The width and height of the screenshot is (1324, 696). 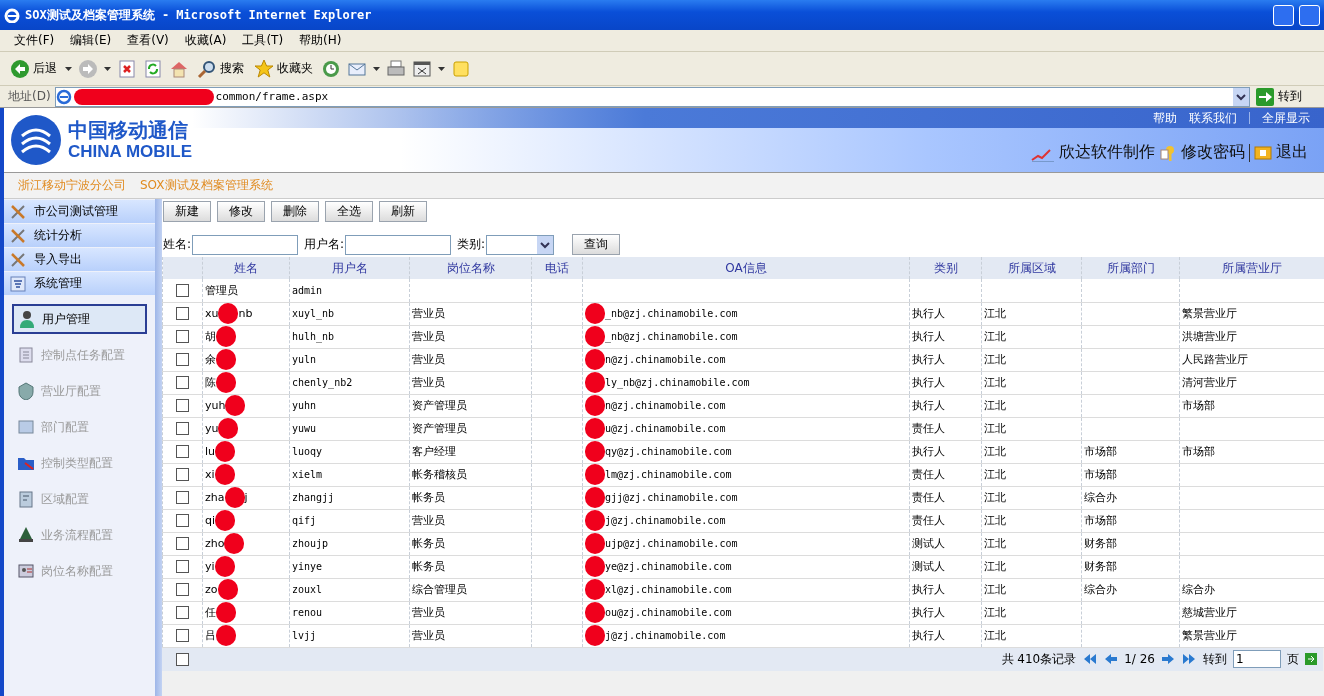 What do you see at coordinates (1100, 451) in the screenshot?
I see `table-cell: 市场部` at bounding box center [1100, 451].